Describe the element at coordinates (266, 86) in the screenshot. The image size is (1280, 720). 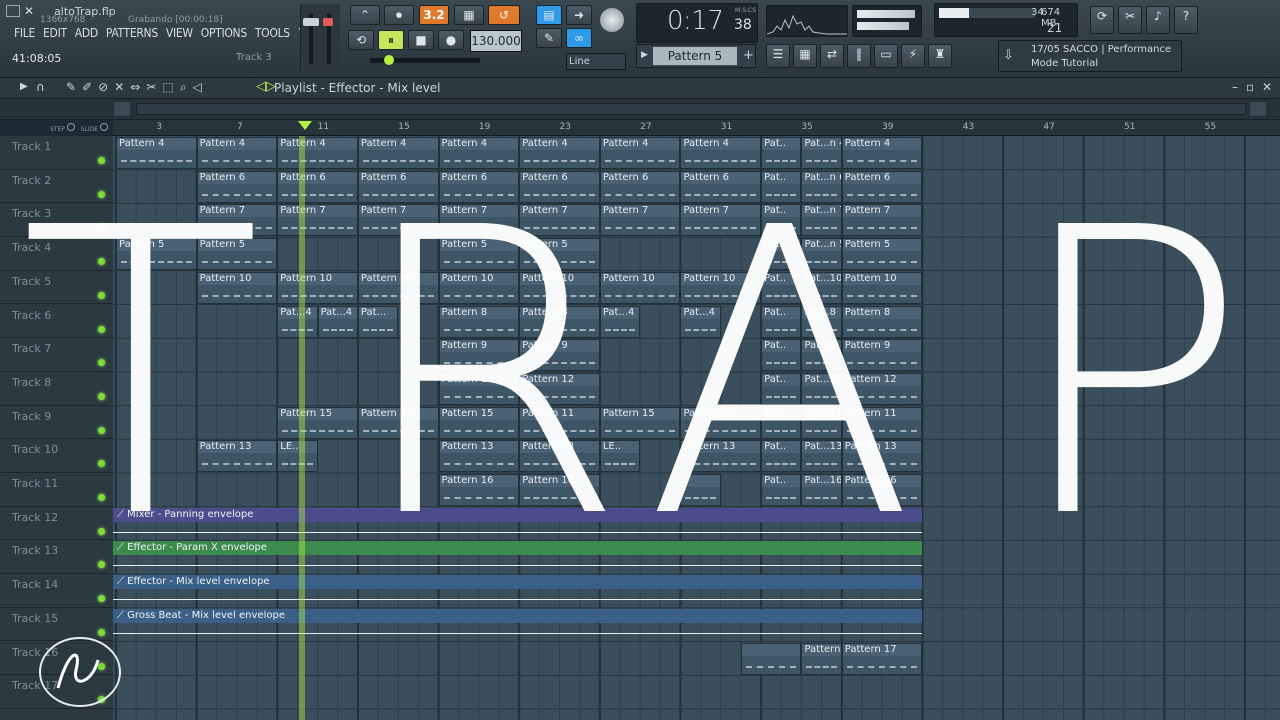
I see `playlist-arrows-icon: ◁▷` at that location.